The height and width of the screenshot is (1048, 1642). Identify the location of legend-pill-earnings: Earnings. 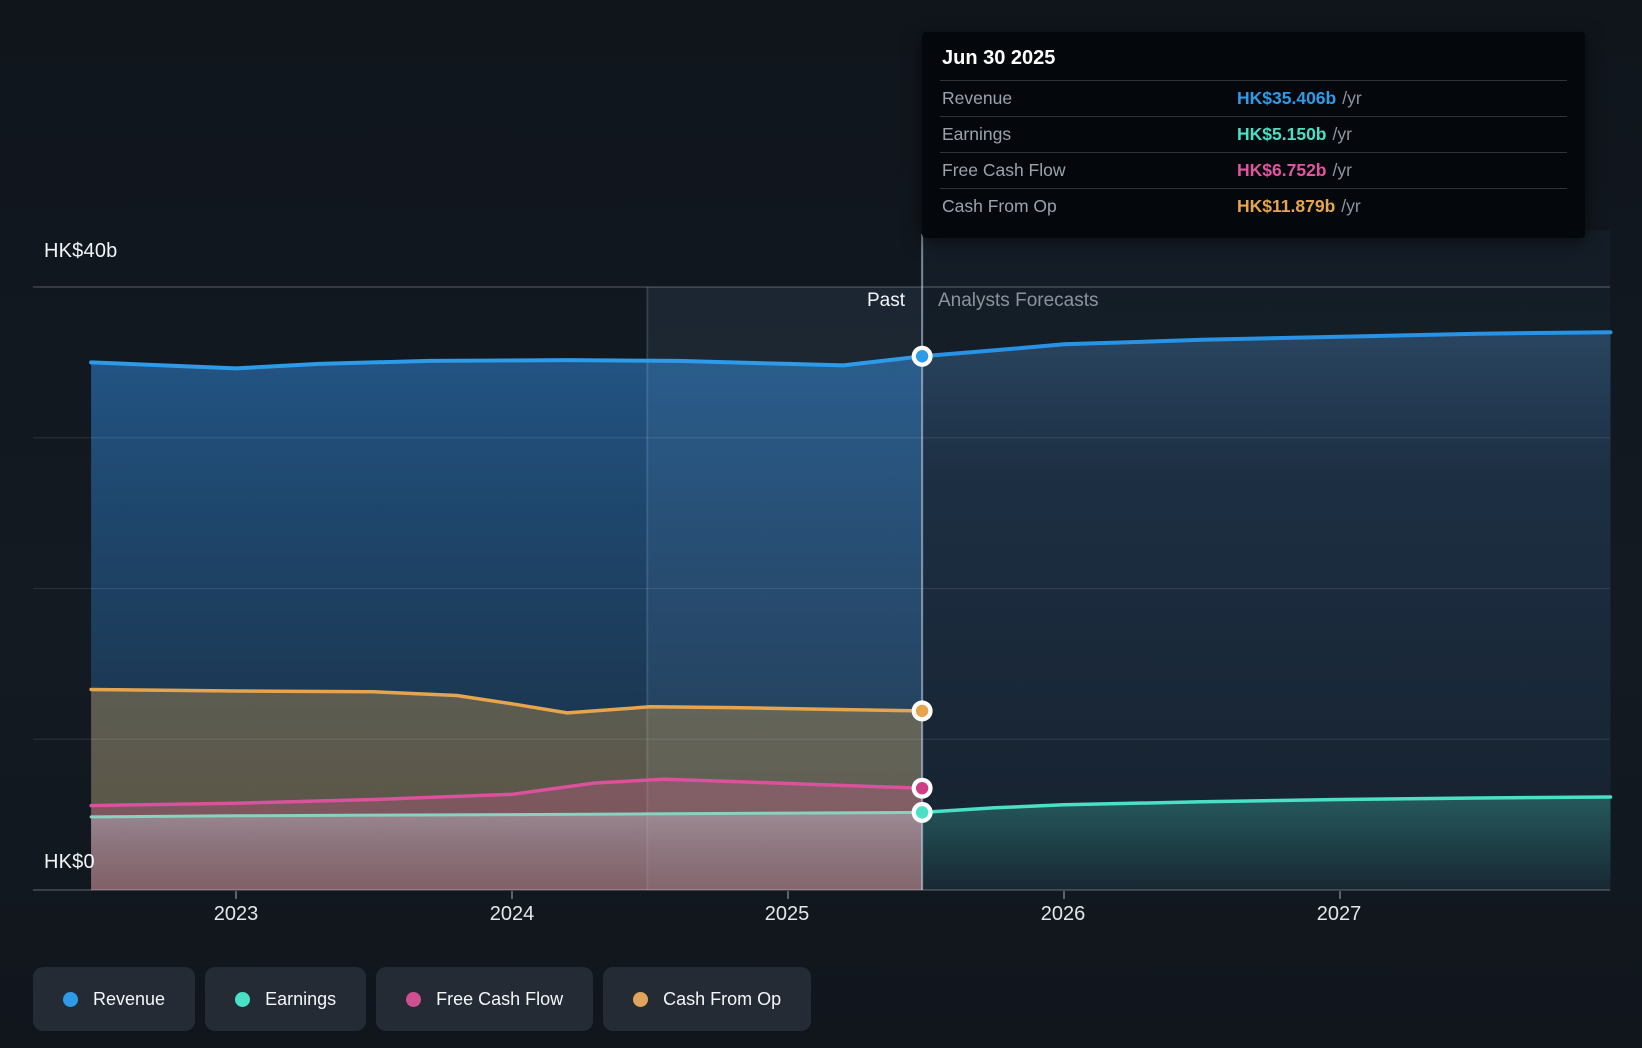
(286, 999).